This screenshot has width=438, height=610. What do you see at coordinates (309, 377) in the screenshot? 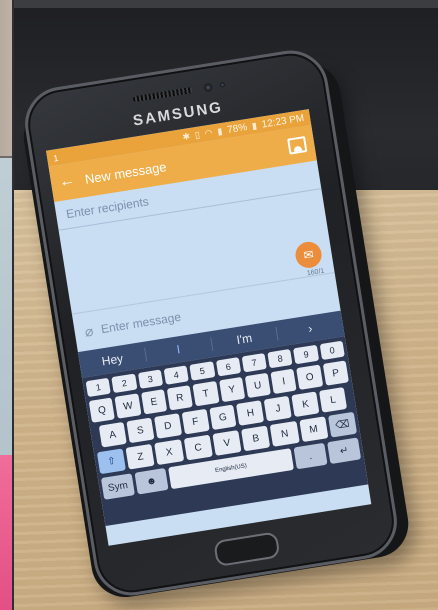
I see `key: O` at bounding box center [309, 377].